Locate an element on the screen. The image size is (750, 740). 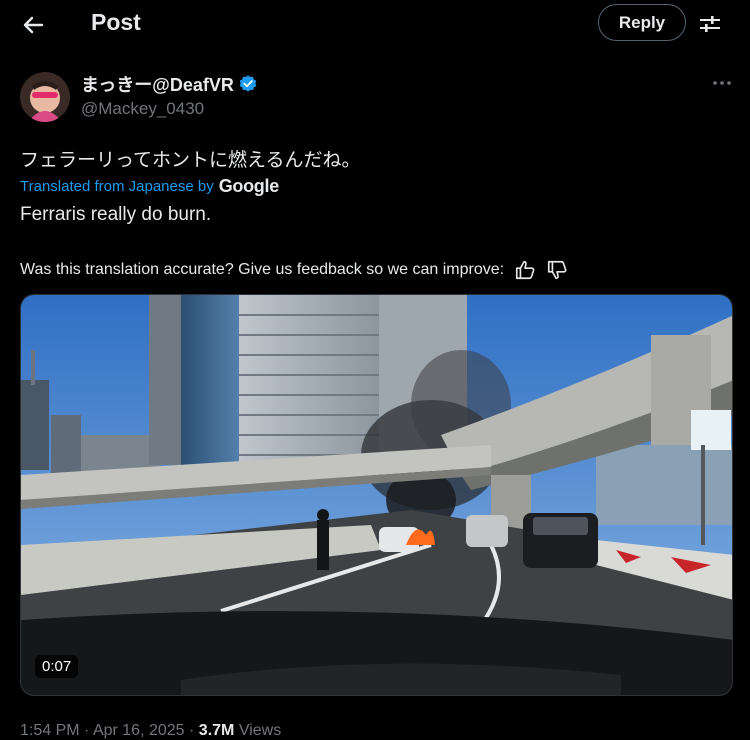
top-bar: Post Reply is located at coordinates (375, 25).